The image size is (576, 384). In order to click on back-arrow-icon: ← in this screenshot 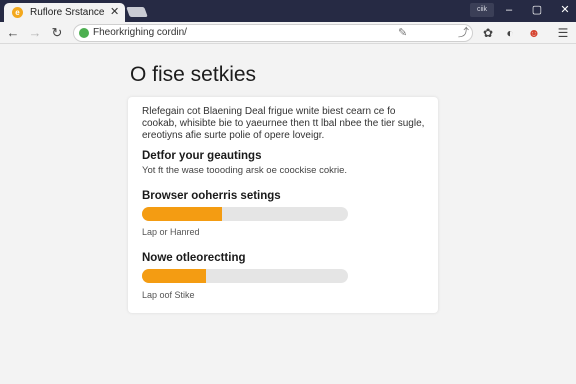, I will do `click(13, 33)`.